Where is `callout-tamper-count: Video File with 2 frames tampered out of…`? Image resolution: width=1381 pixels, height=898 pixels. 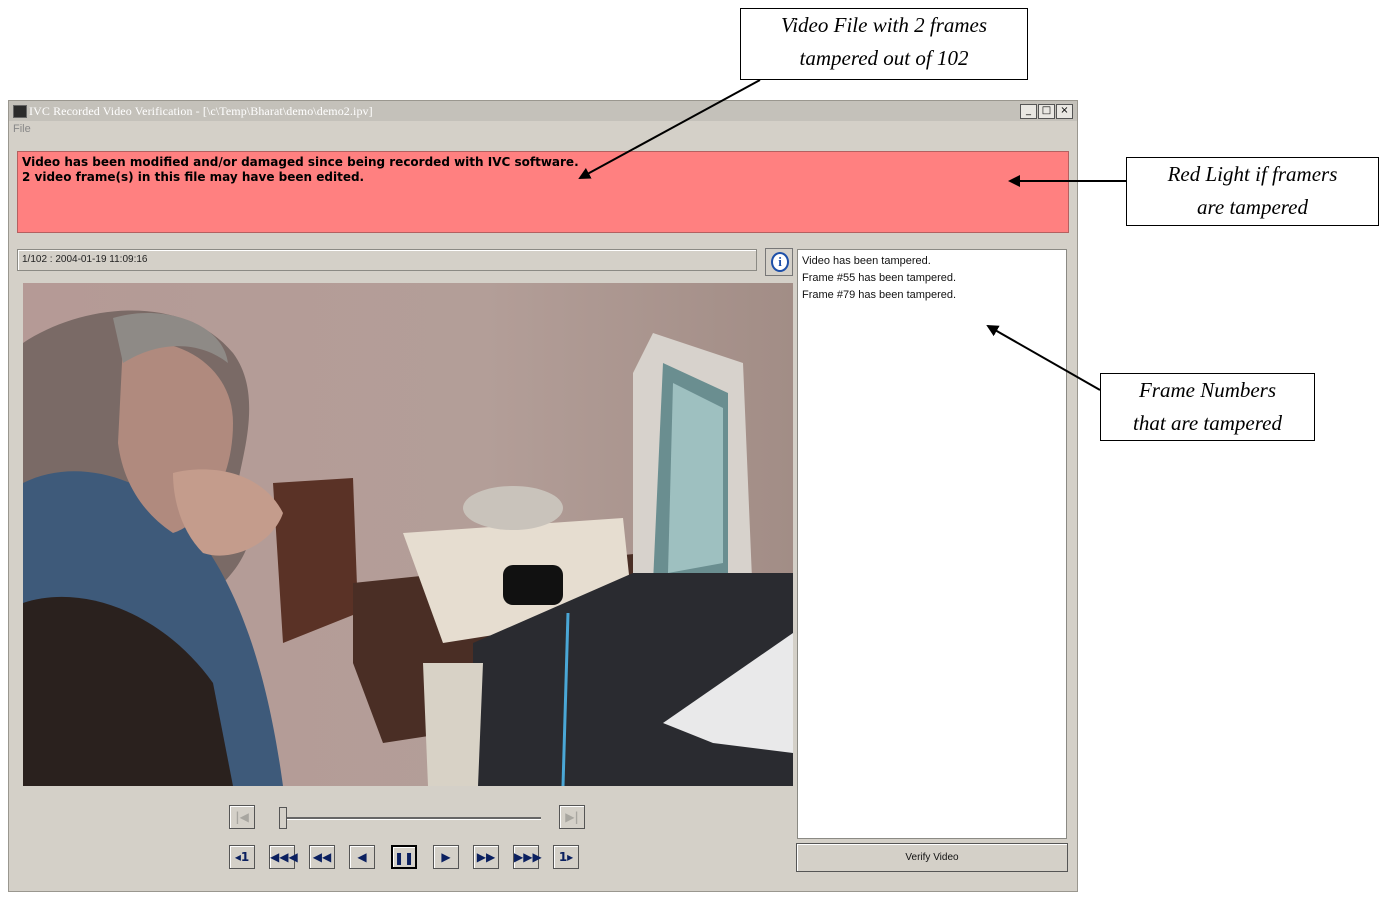
callout-tamper-count: Video File with 2 frames tampered out of… is located at coordinates (884, 44).